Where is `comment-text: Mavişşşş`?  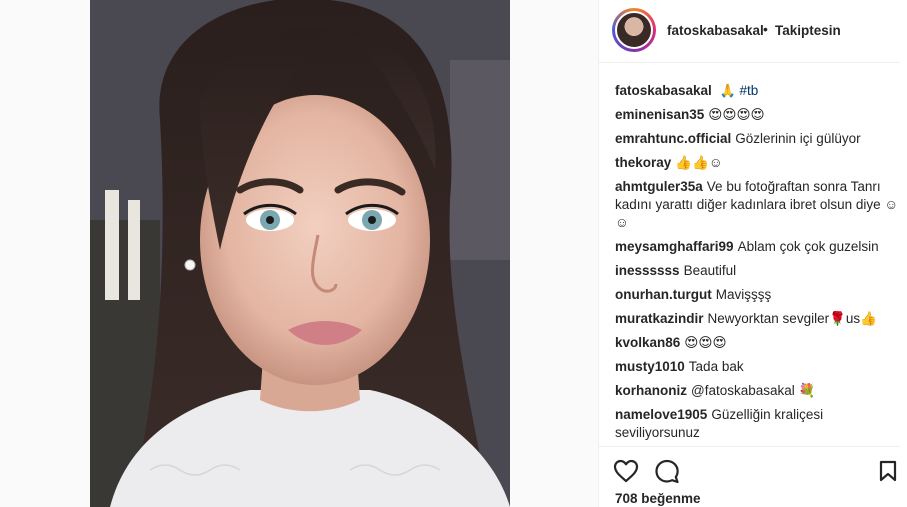
comment-text: Mavişşşş is located at coordinates (743, 294).